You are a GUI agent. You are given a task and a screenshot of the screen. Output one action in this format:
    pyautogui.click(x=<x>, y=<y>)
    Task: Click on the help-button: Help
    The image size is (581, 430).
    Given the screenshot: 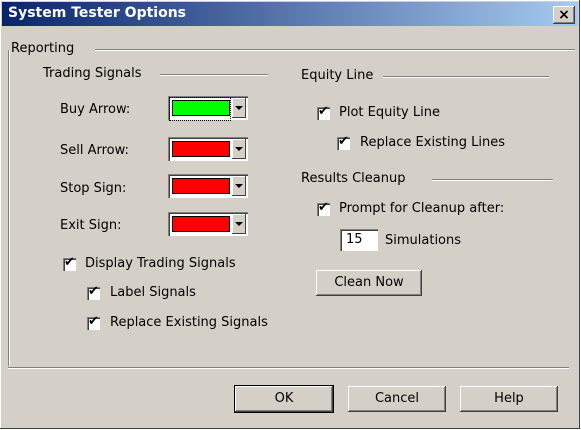 What is the action you would take?
    pyautogui.click(x=509, y=399)
    